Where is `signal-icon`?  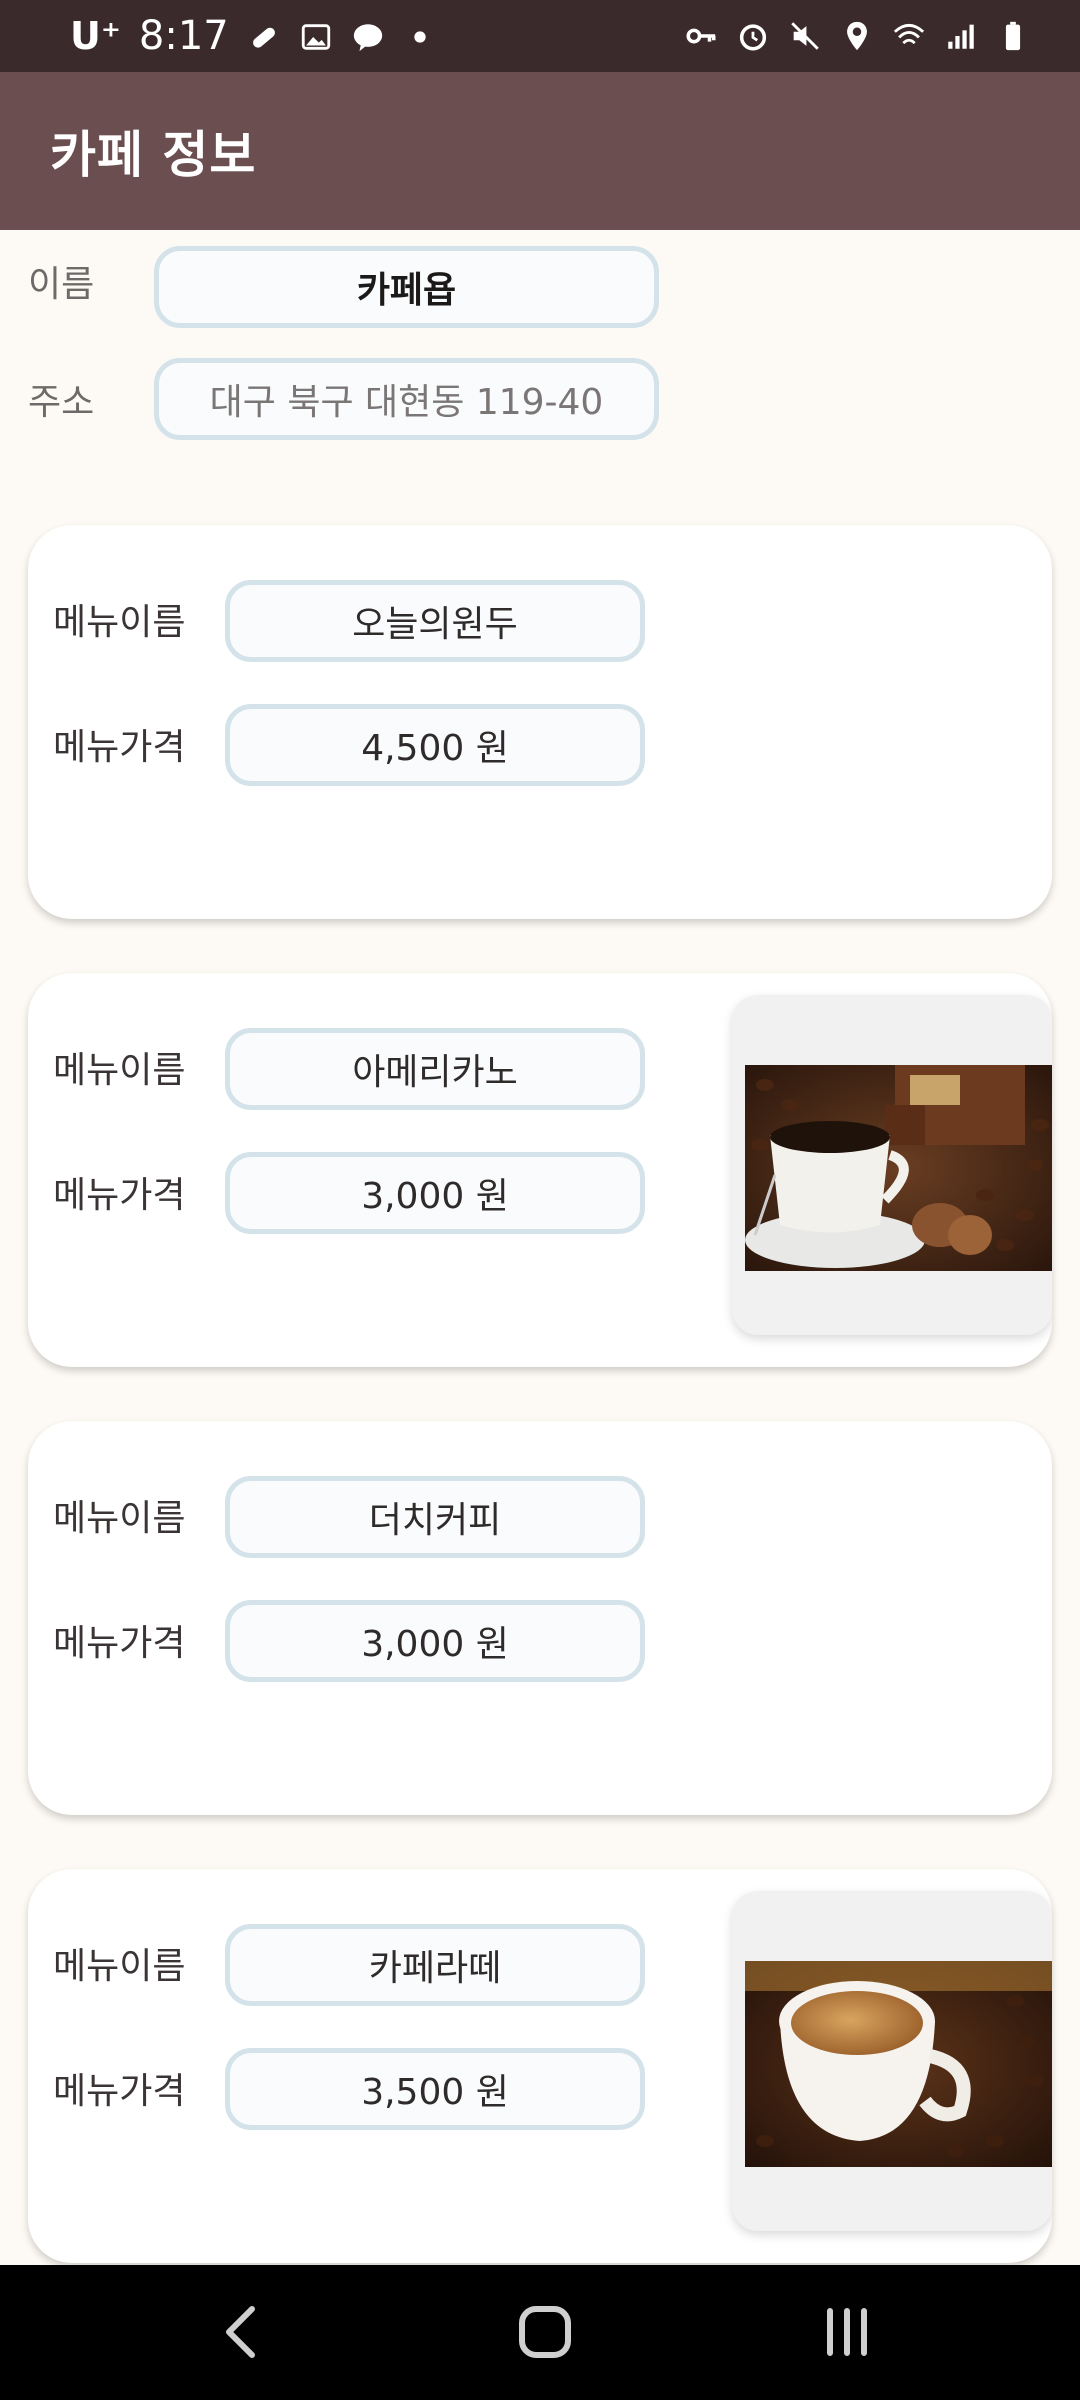
signal-icon is located at coordinates (961, 36).